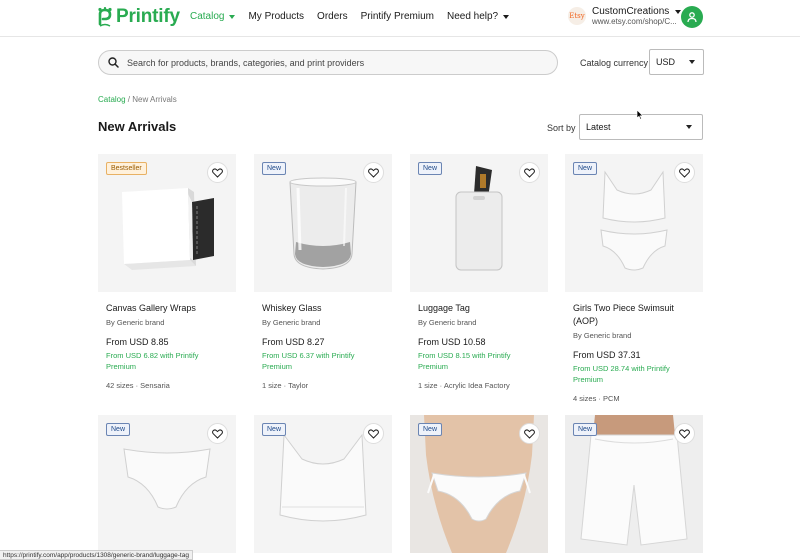  What do you see at coordinates (112, 99) in the screenshot?
I see `breadcrumb-catalog-link: Catalog` at bounding box center [112, 99].